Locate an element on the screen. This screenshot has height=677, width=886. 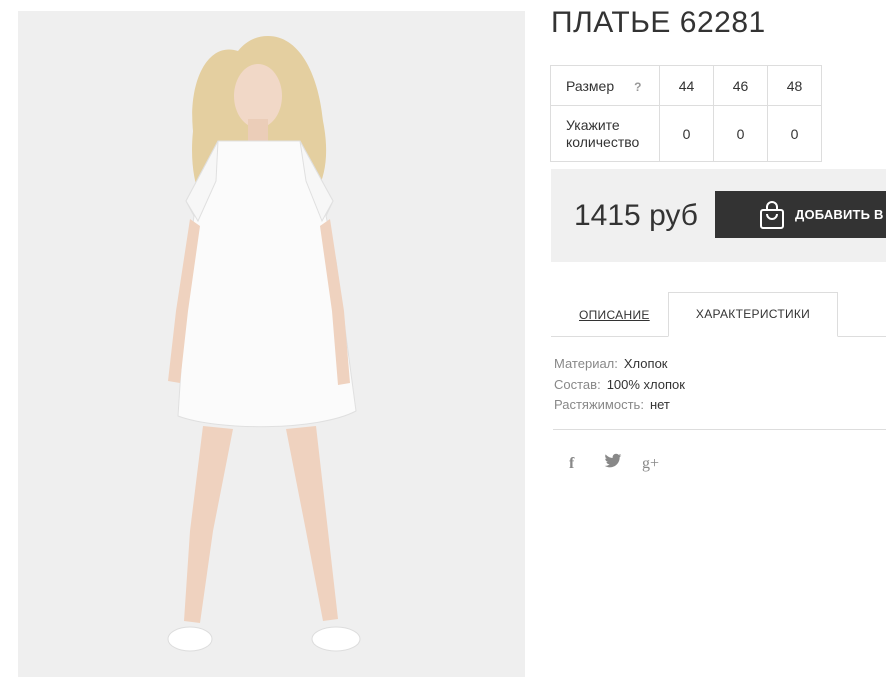
quantity-label: Укажите количество is located at coordinates (605, 133).